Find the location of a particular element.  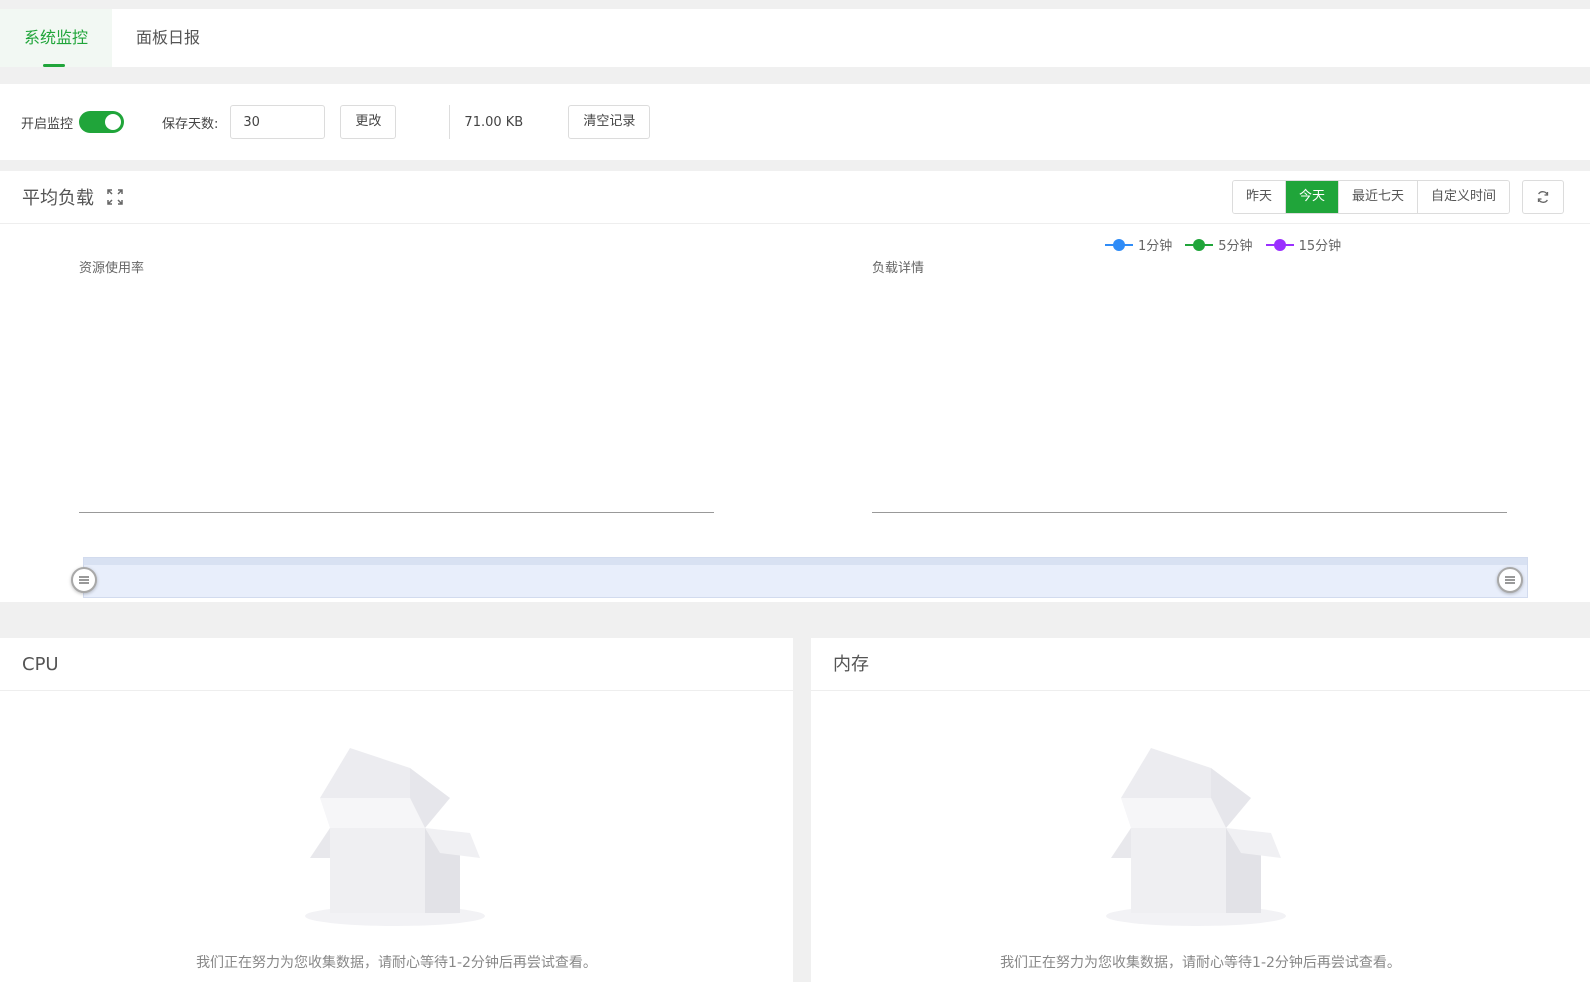

time-range-group: 昨天 今天 最近七天 自定义时间 is located at coordinates (1370, 197).